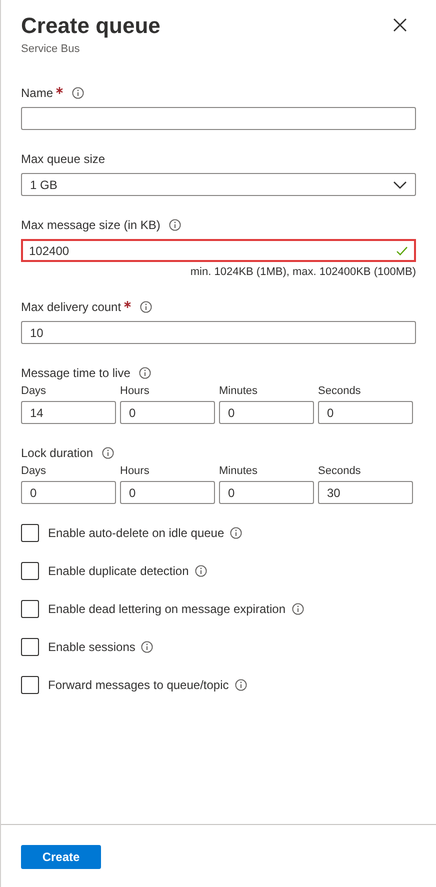 The image size is (436, 887). What do you see at coordinates (92, 647) in the screenshot?
I see `checkbox-label: Enable sessions` at bounding box center [92, 647].